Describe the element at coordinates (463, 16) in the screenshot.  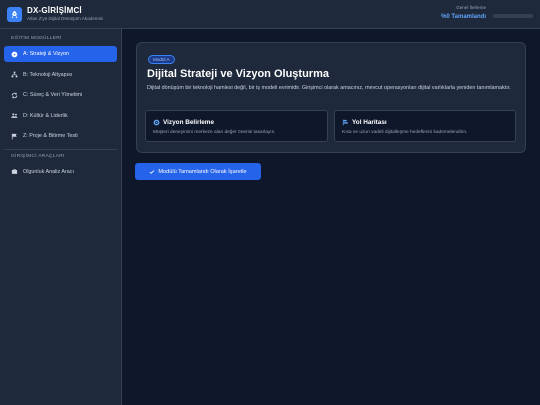
I see `progress-value: %0 Tamamlandı` at that location.